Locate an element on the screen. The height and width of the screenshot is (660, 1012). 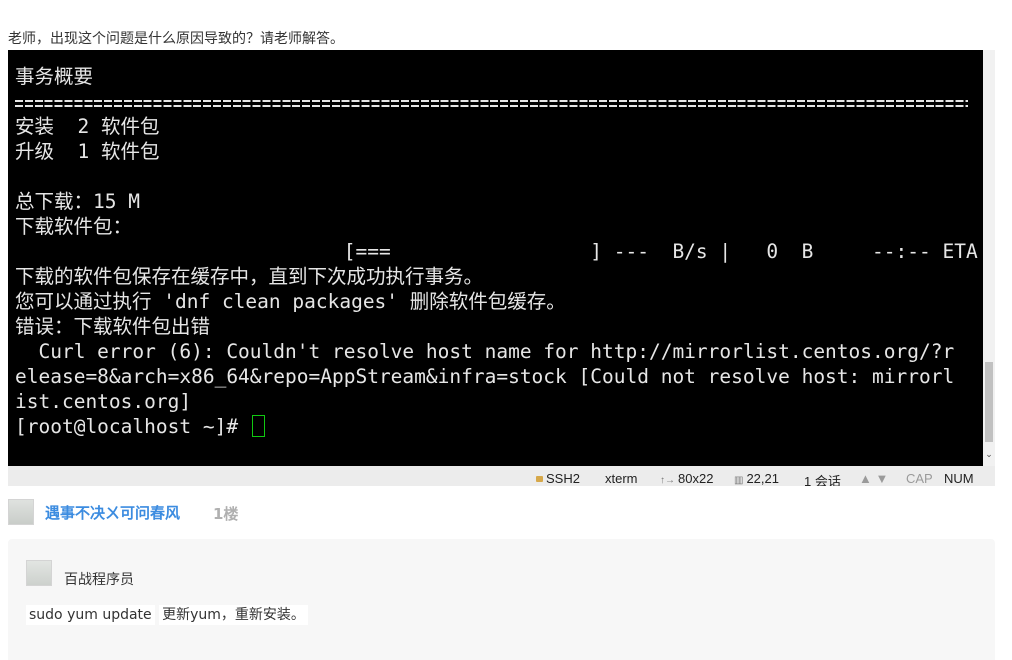
terminal-line-14: ist.centos.org] is located at coordinates (103, 401).